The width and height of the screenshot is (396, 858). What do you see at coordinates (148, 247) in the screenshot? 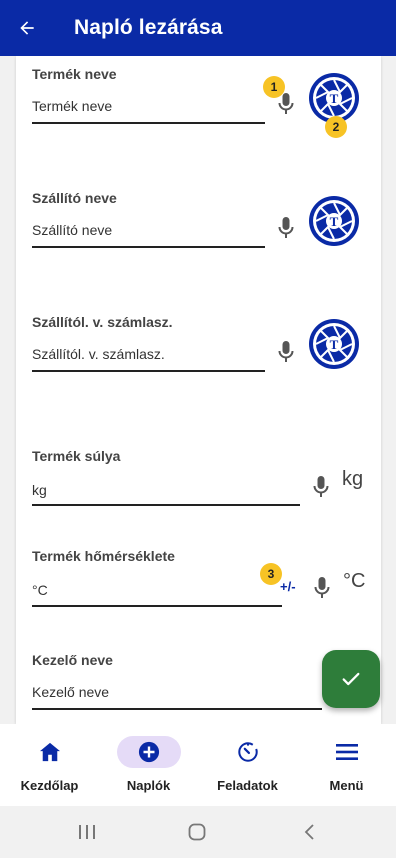
I see `supplier-name-underline` at bounding box center [148, 247].